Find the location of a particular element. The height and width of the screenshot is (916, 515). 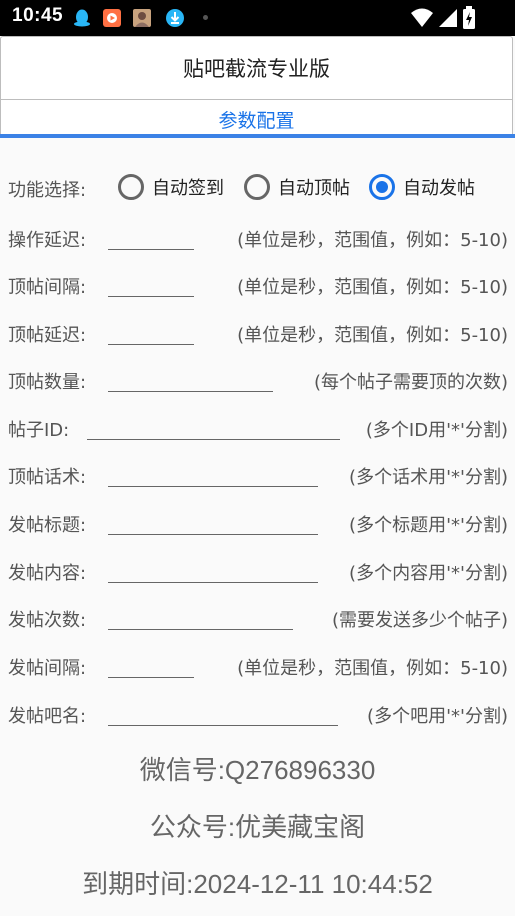

field-label: 发帖吧名: is located at coordinates (47, 716).